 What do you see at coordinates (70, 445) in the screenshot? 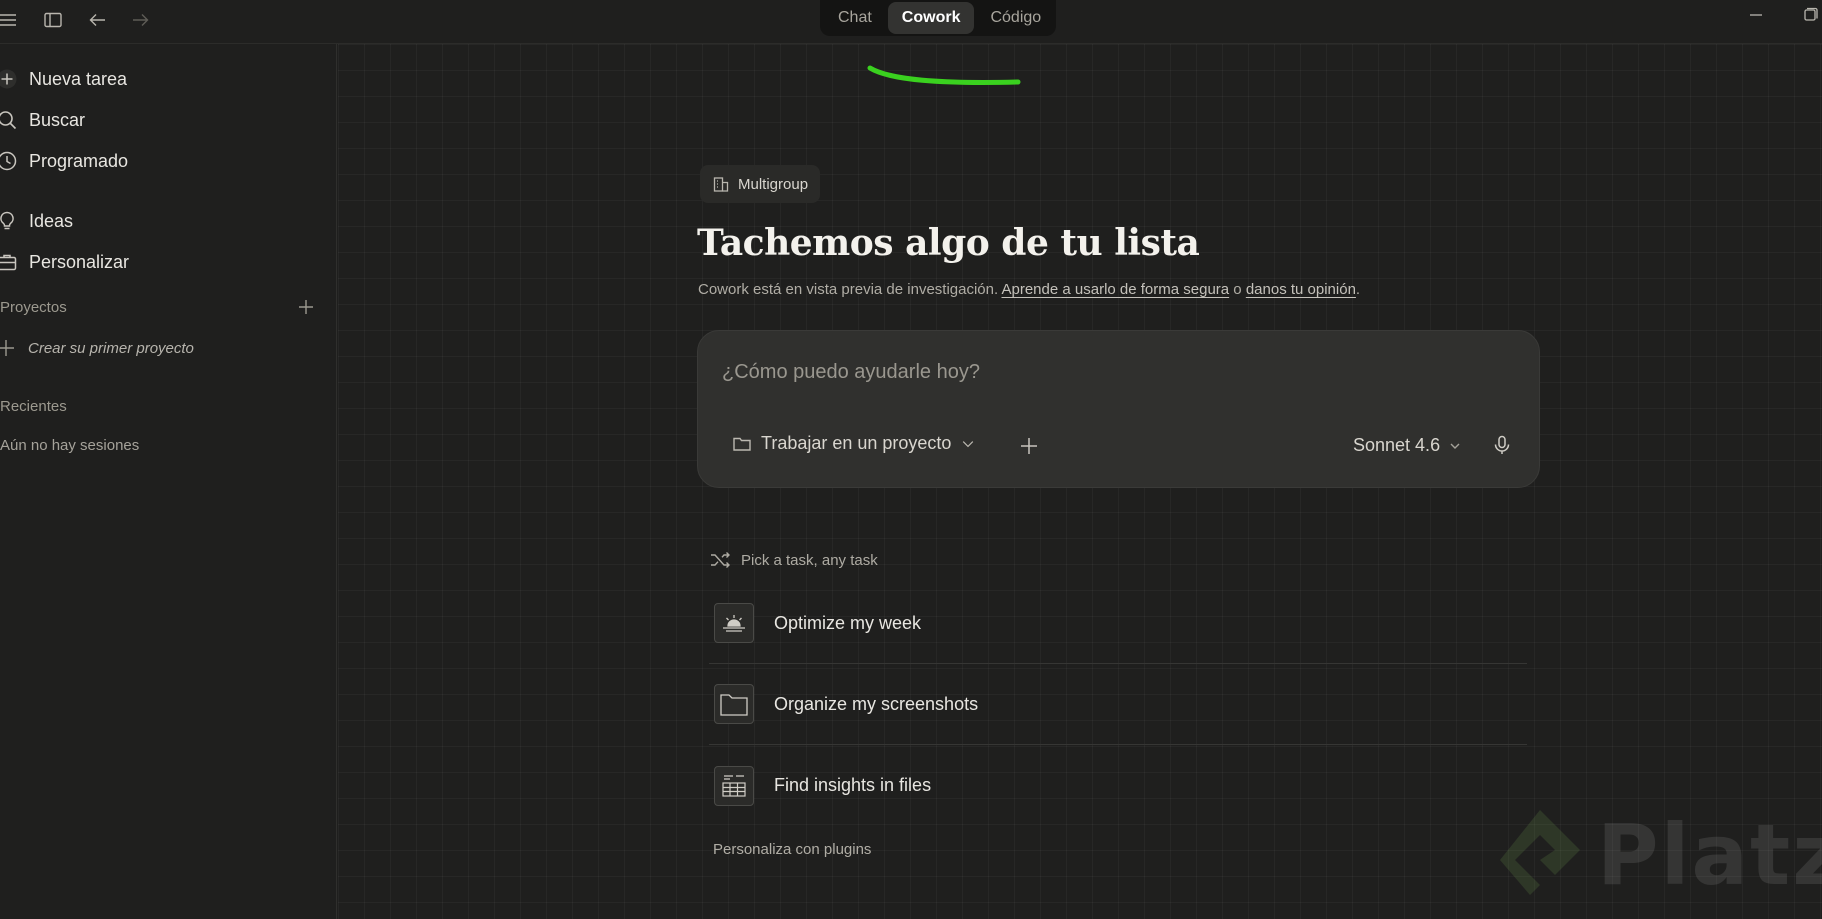
I see `no-sessions-text: Aún no hay sesiones` at bounding box center [70, 445].